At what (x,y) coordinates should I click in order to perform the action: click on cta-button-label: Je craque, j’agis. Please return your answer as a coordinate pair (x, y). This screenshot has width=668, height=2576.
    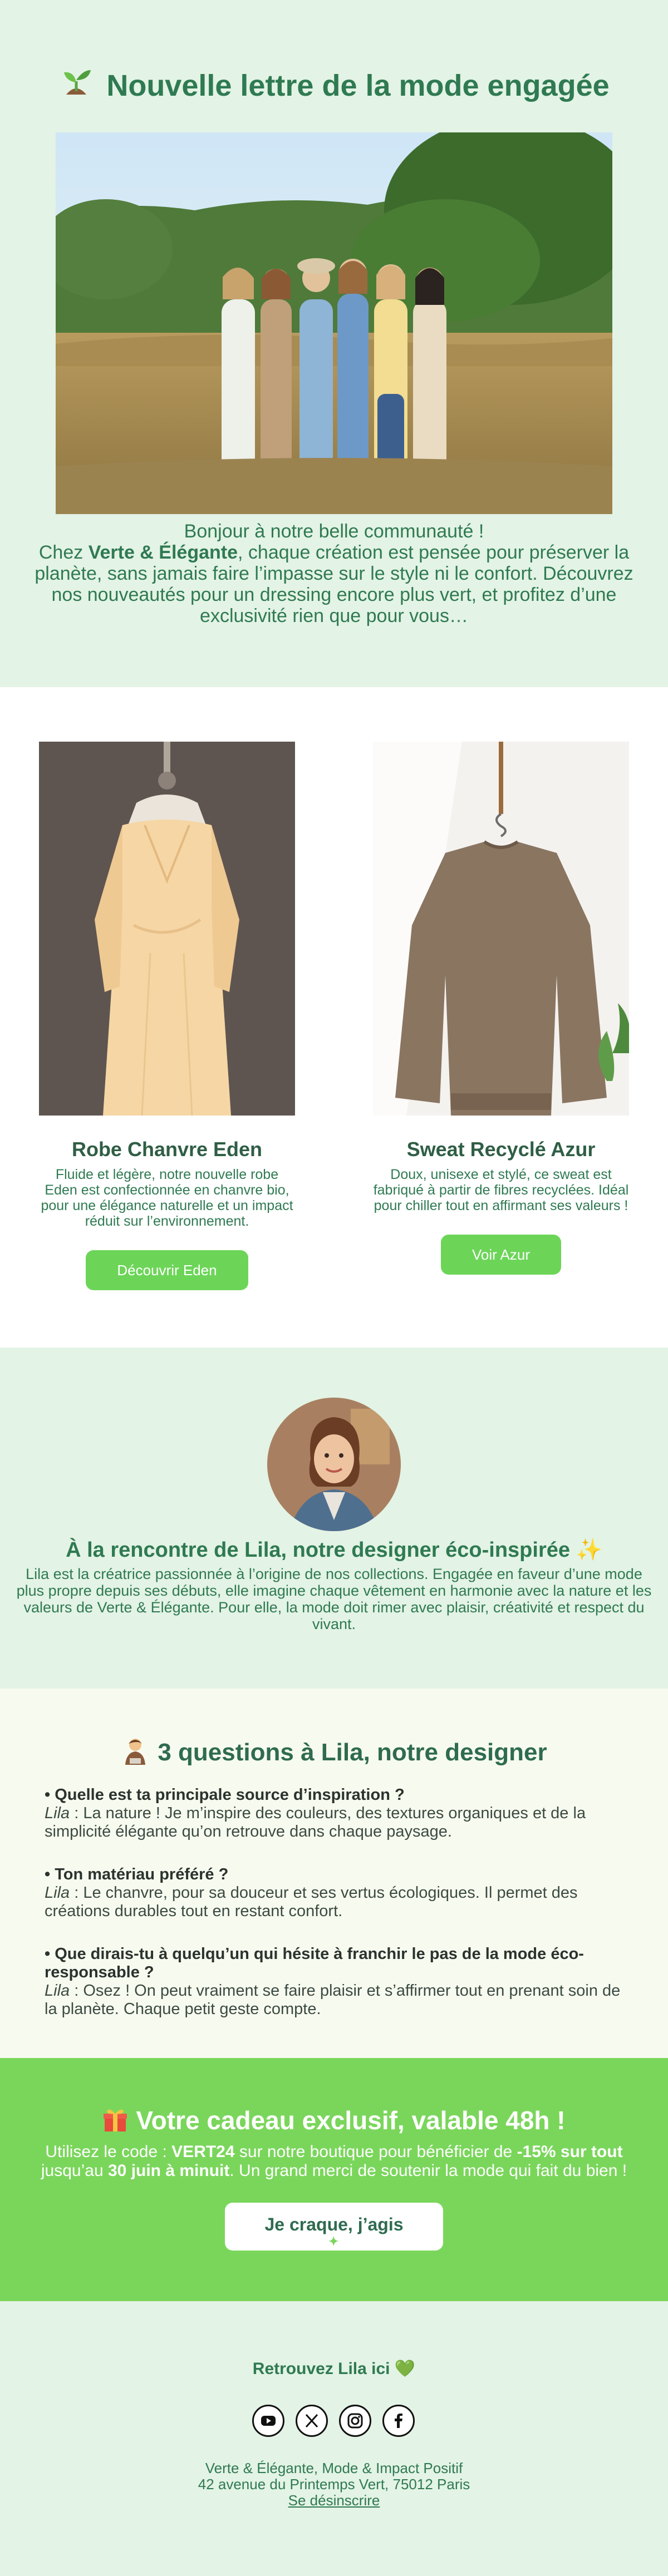
    Looking at the image, I should click on (334, 2224).